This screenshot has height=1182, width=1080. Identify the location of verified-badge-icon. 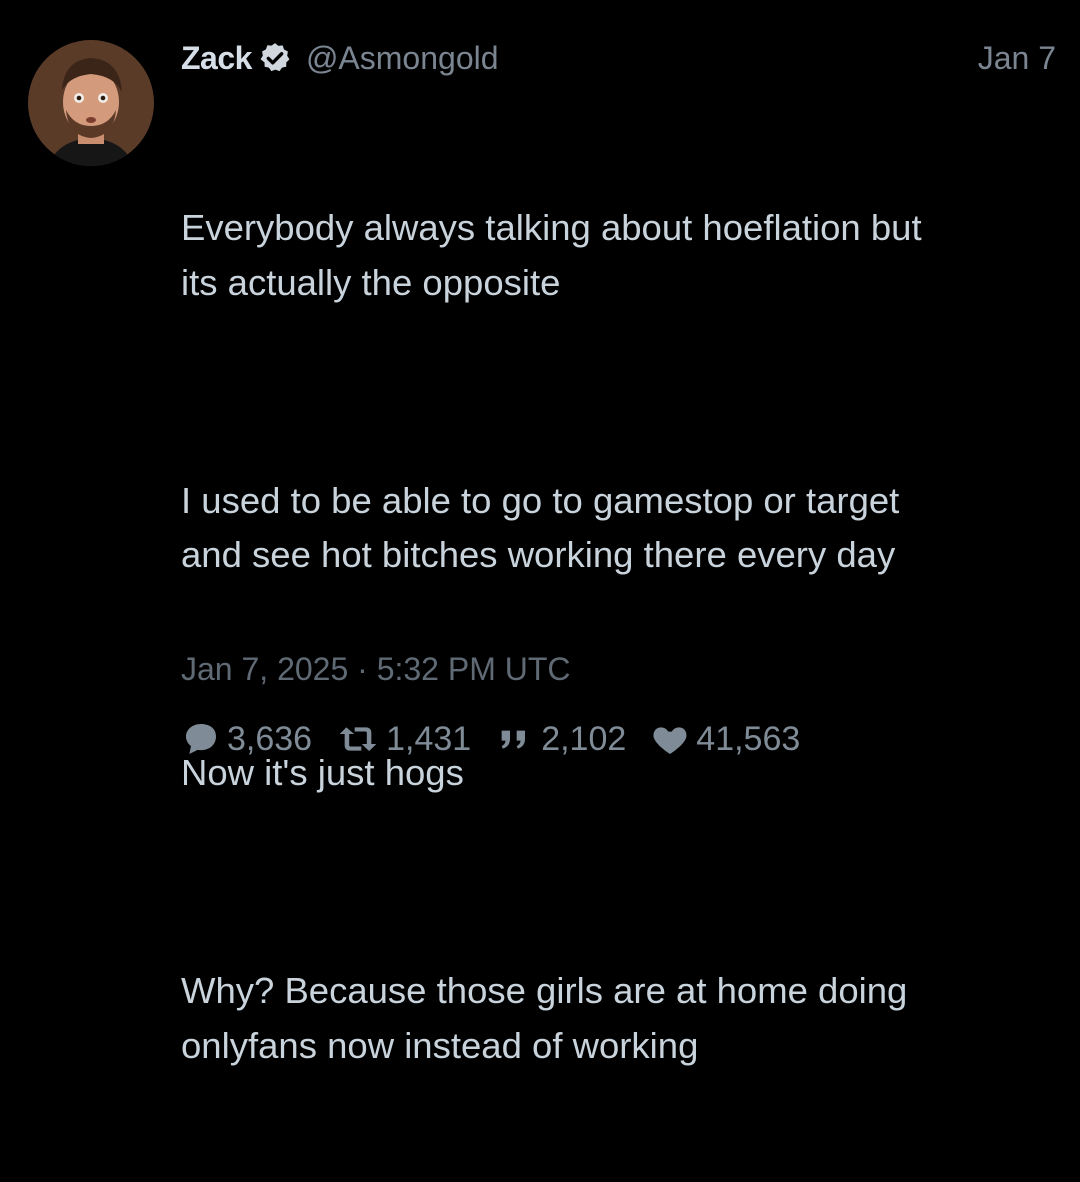
(275, 57).